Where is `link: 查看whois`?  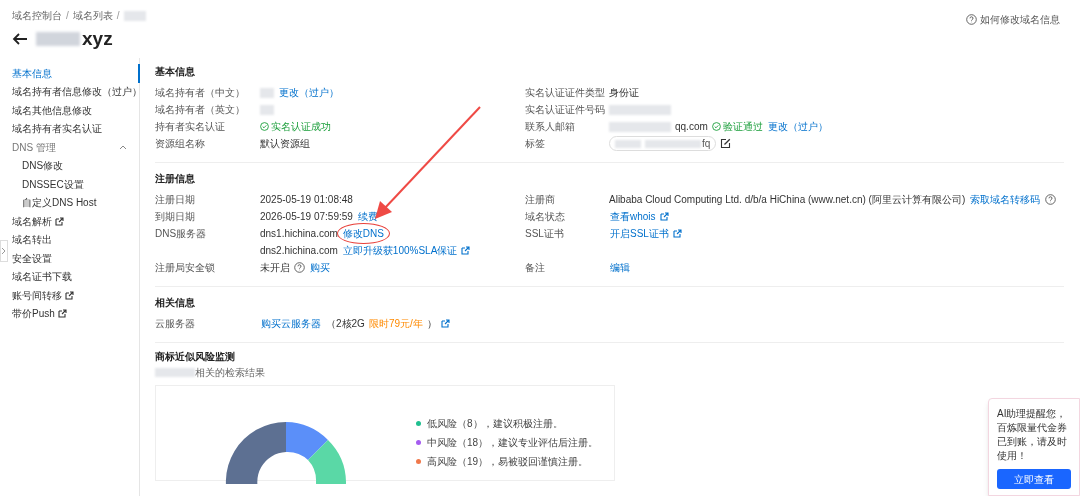 link: 查看whois is located at coordinates (633, 216).